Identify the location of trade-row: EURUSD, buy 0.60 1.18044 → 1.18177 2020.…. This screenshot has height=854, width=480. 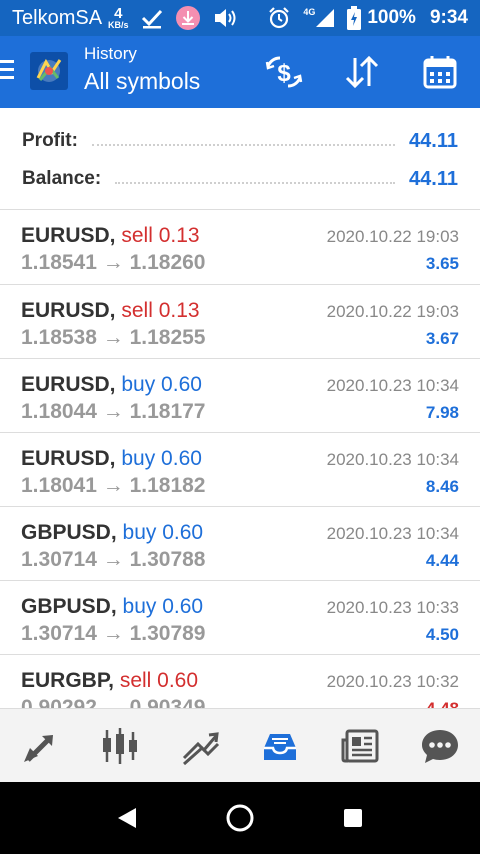
(240, 395).